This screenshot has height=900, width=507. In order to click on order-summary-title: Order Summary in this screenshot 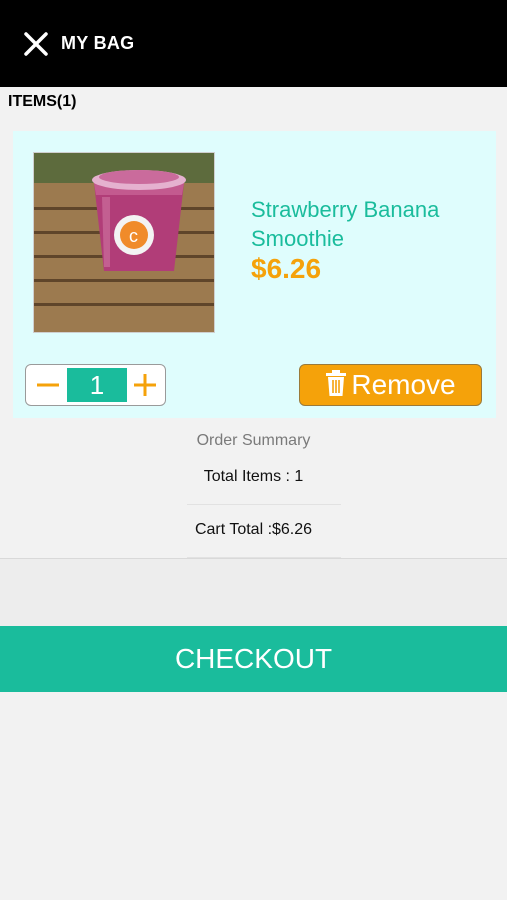, I will do `click(253, 440)`.